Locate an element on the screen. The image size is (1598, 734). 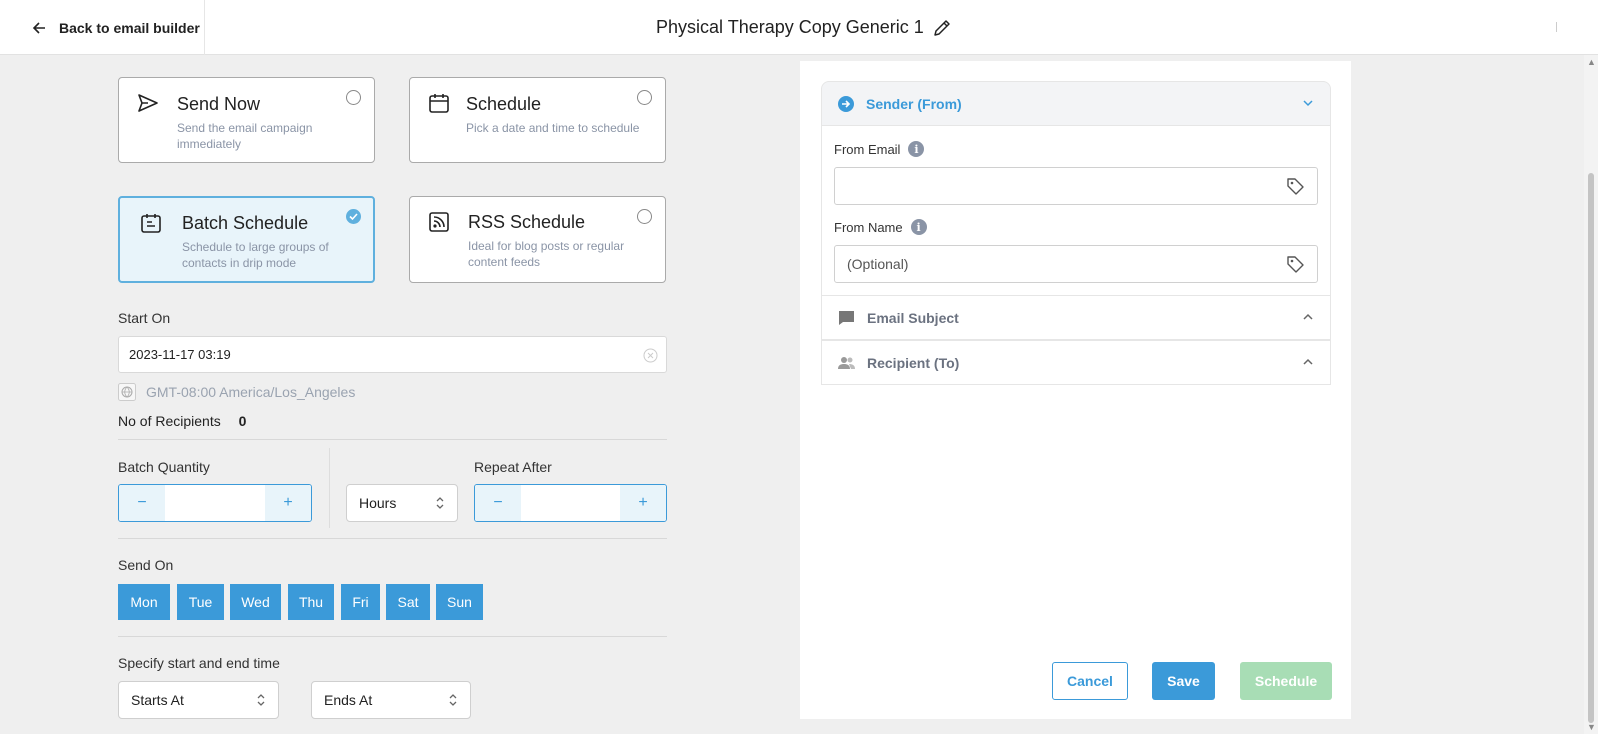
recipients-label: No of Recipients is located at coordinates (169, 421).